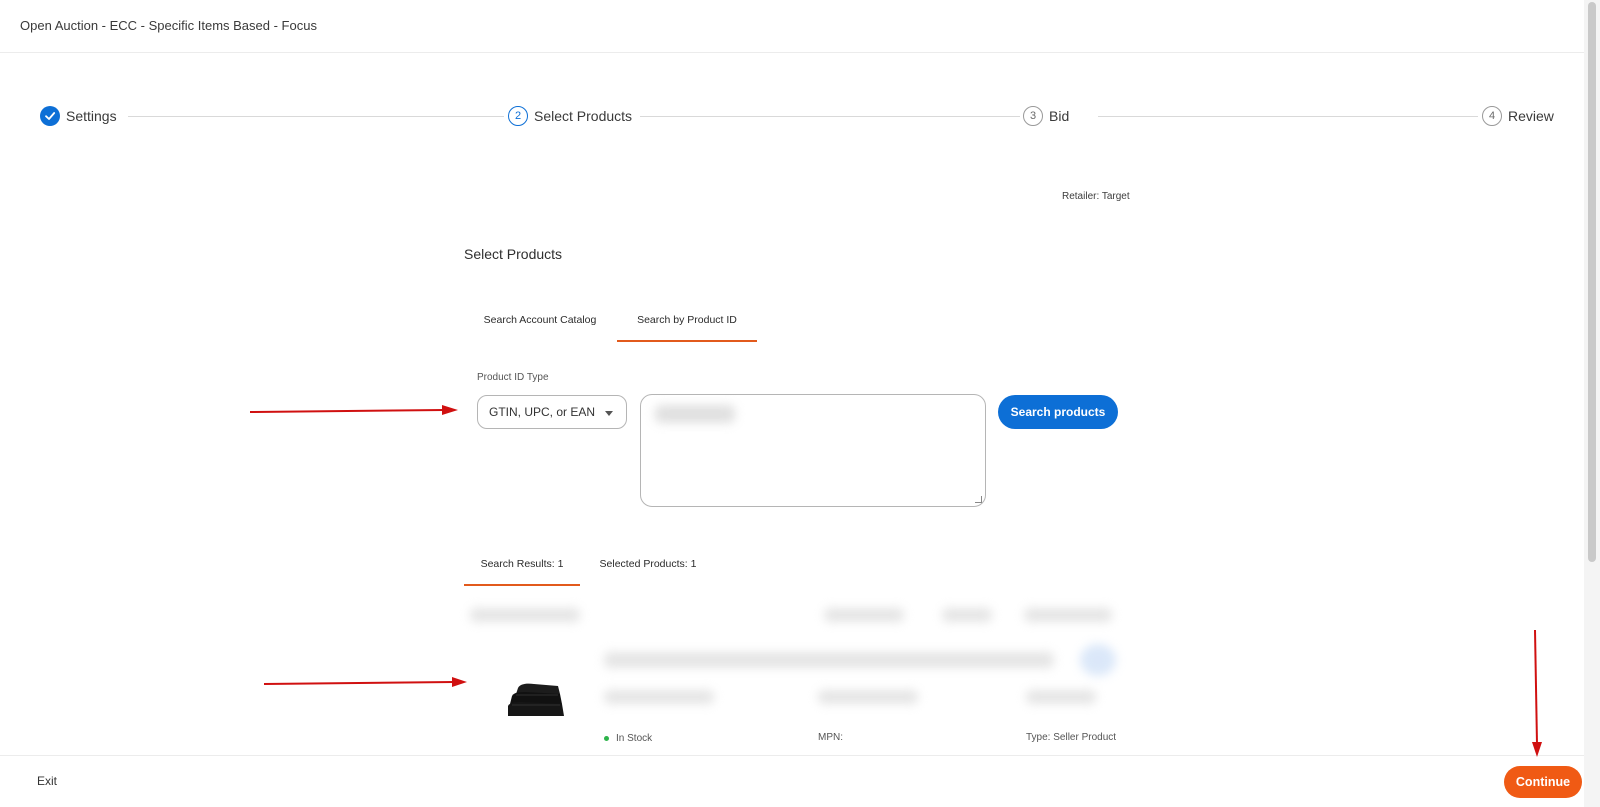 The width and height of the screenshot is (1600, 807). I want to click on retailer-label: Retailer: Target, so click(1096, 196).